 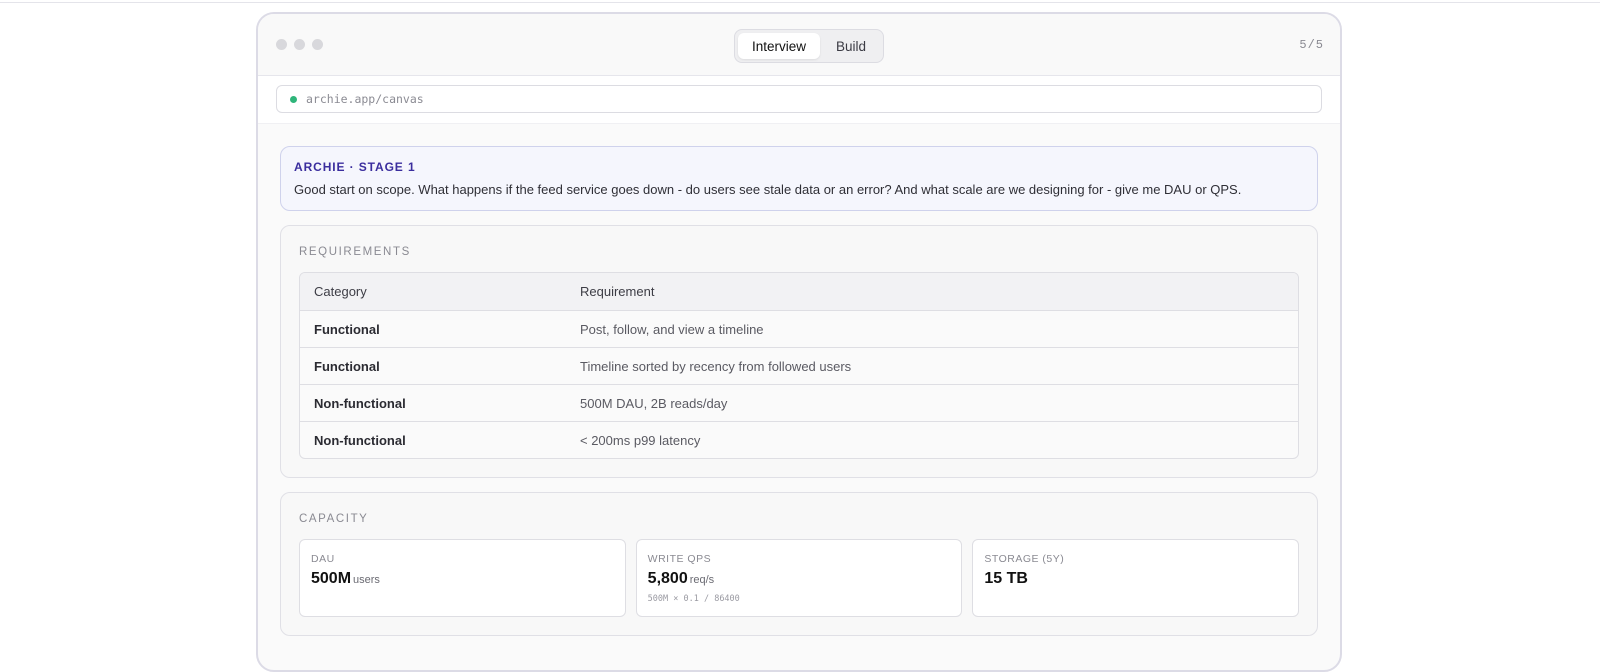 I want to click on metric-value: 15 TB, so click(x=1006, y=578).